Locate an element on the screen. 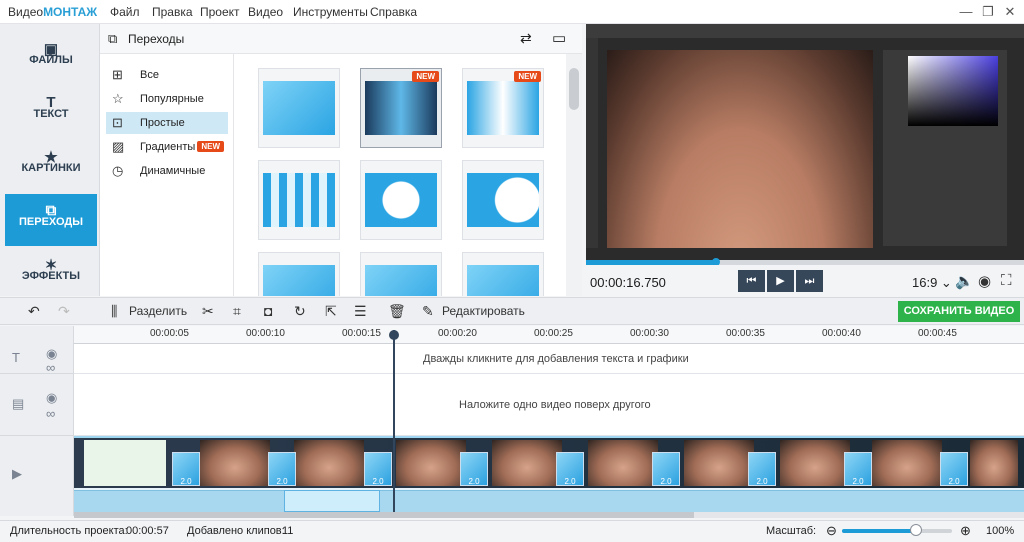 This screenshot has width=1024, height=542. edit-button: Редактировать is located at coordinates (483, 311).